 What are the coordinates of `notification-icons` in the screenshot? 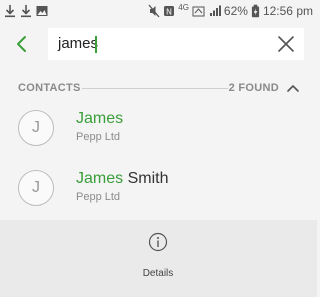 It's located at (26, 11).